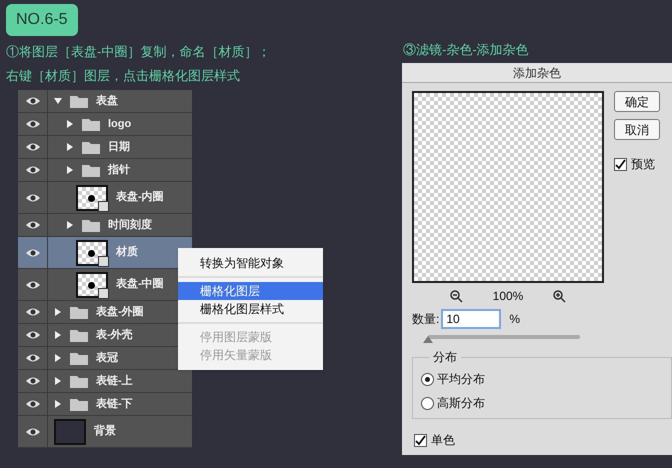 Image resolution: width=672 pixels, height=468 pixels. I want to click on layer-name: 表-外壳, so click(114, 335).